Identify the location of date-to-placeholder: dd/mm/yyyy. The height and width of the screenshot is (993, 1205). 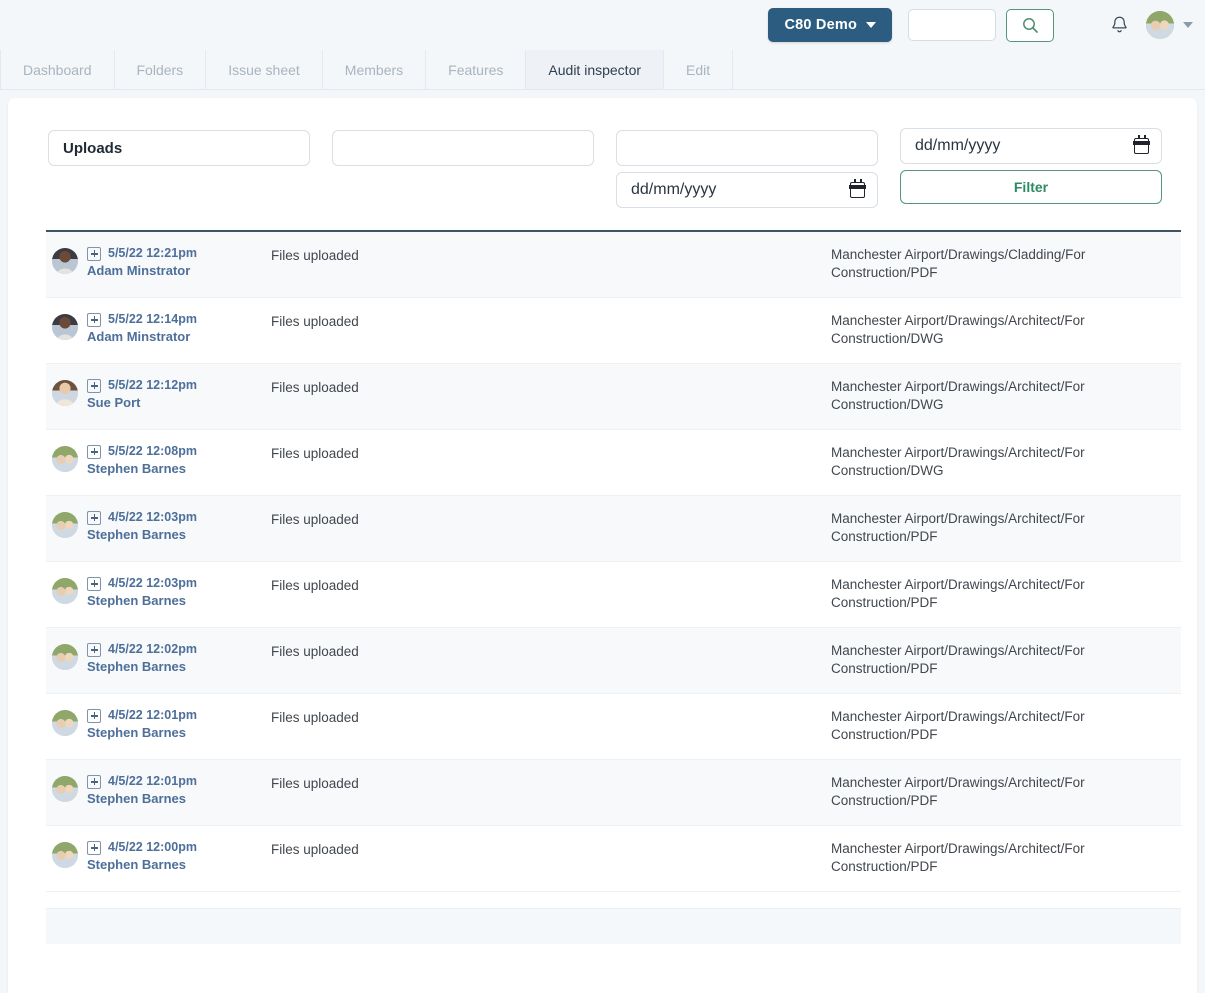
(958, 145).